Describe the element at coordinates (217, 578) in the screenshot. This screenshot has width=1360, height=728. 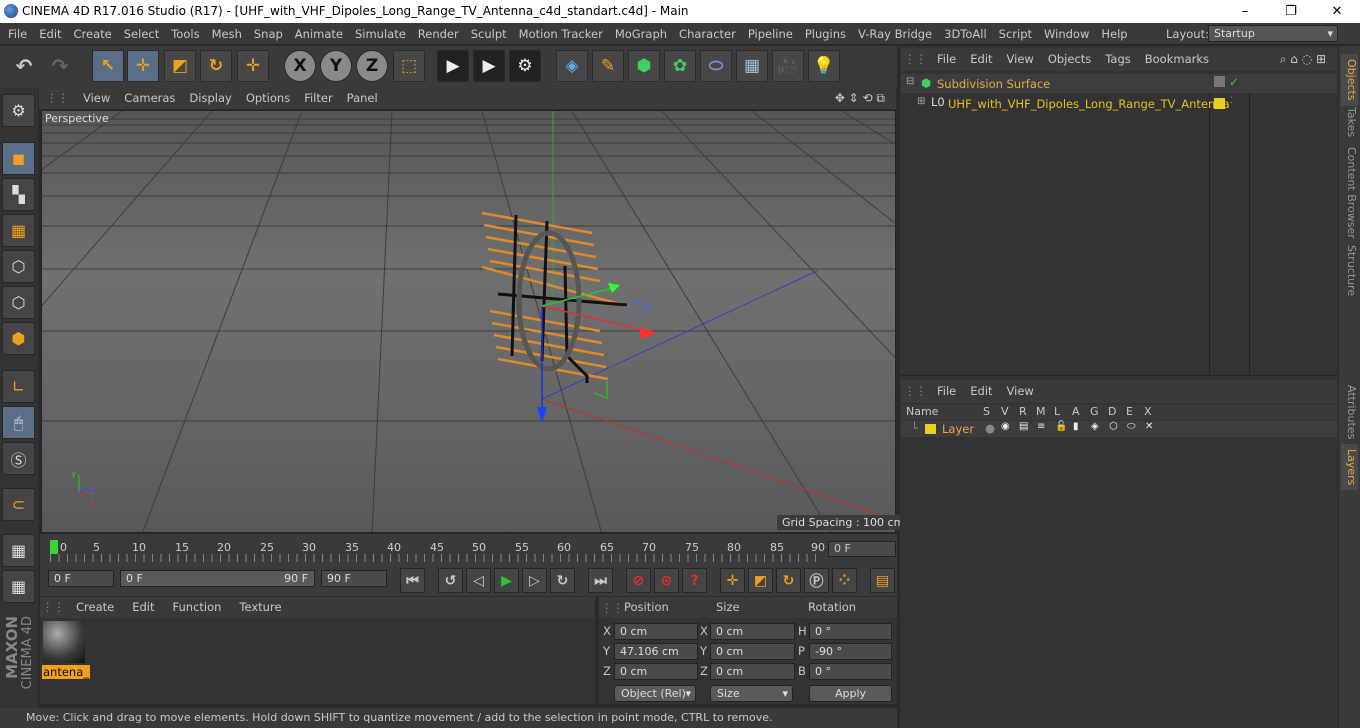
I see `frame-range-slider: 0 F 90 F` at that location.